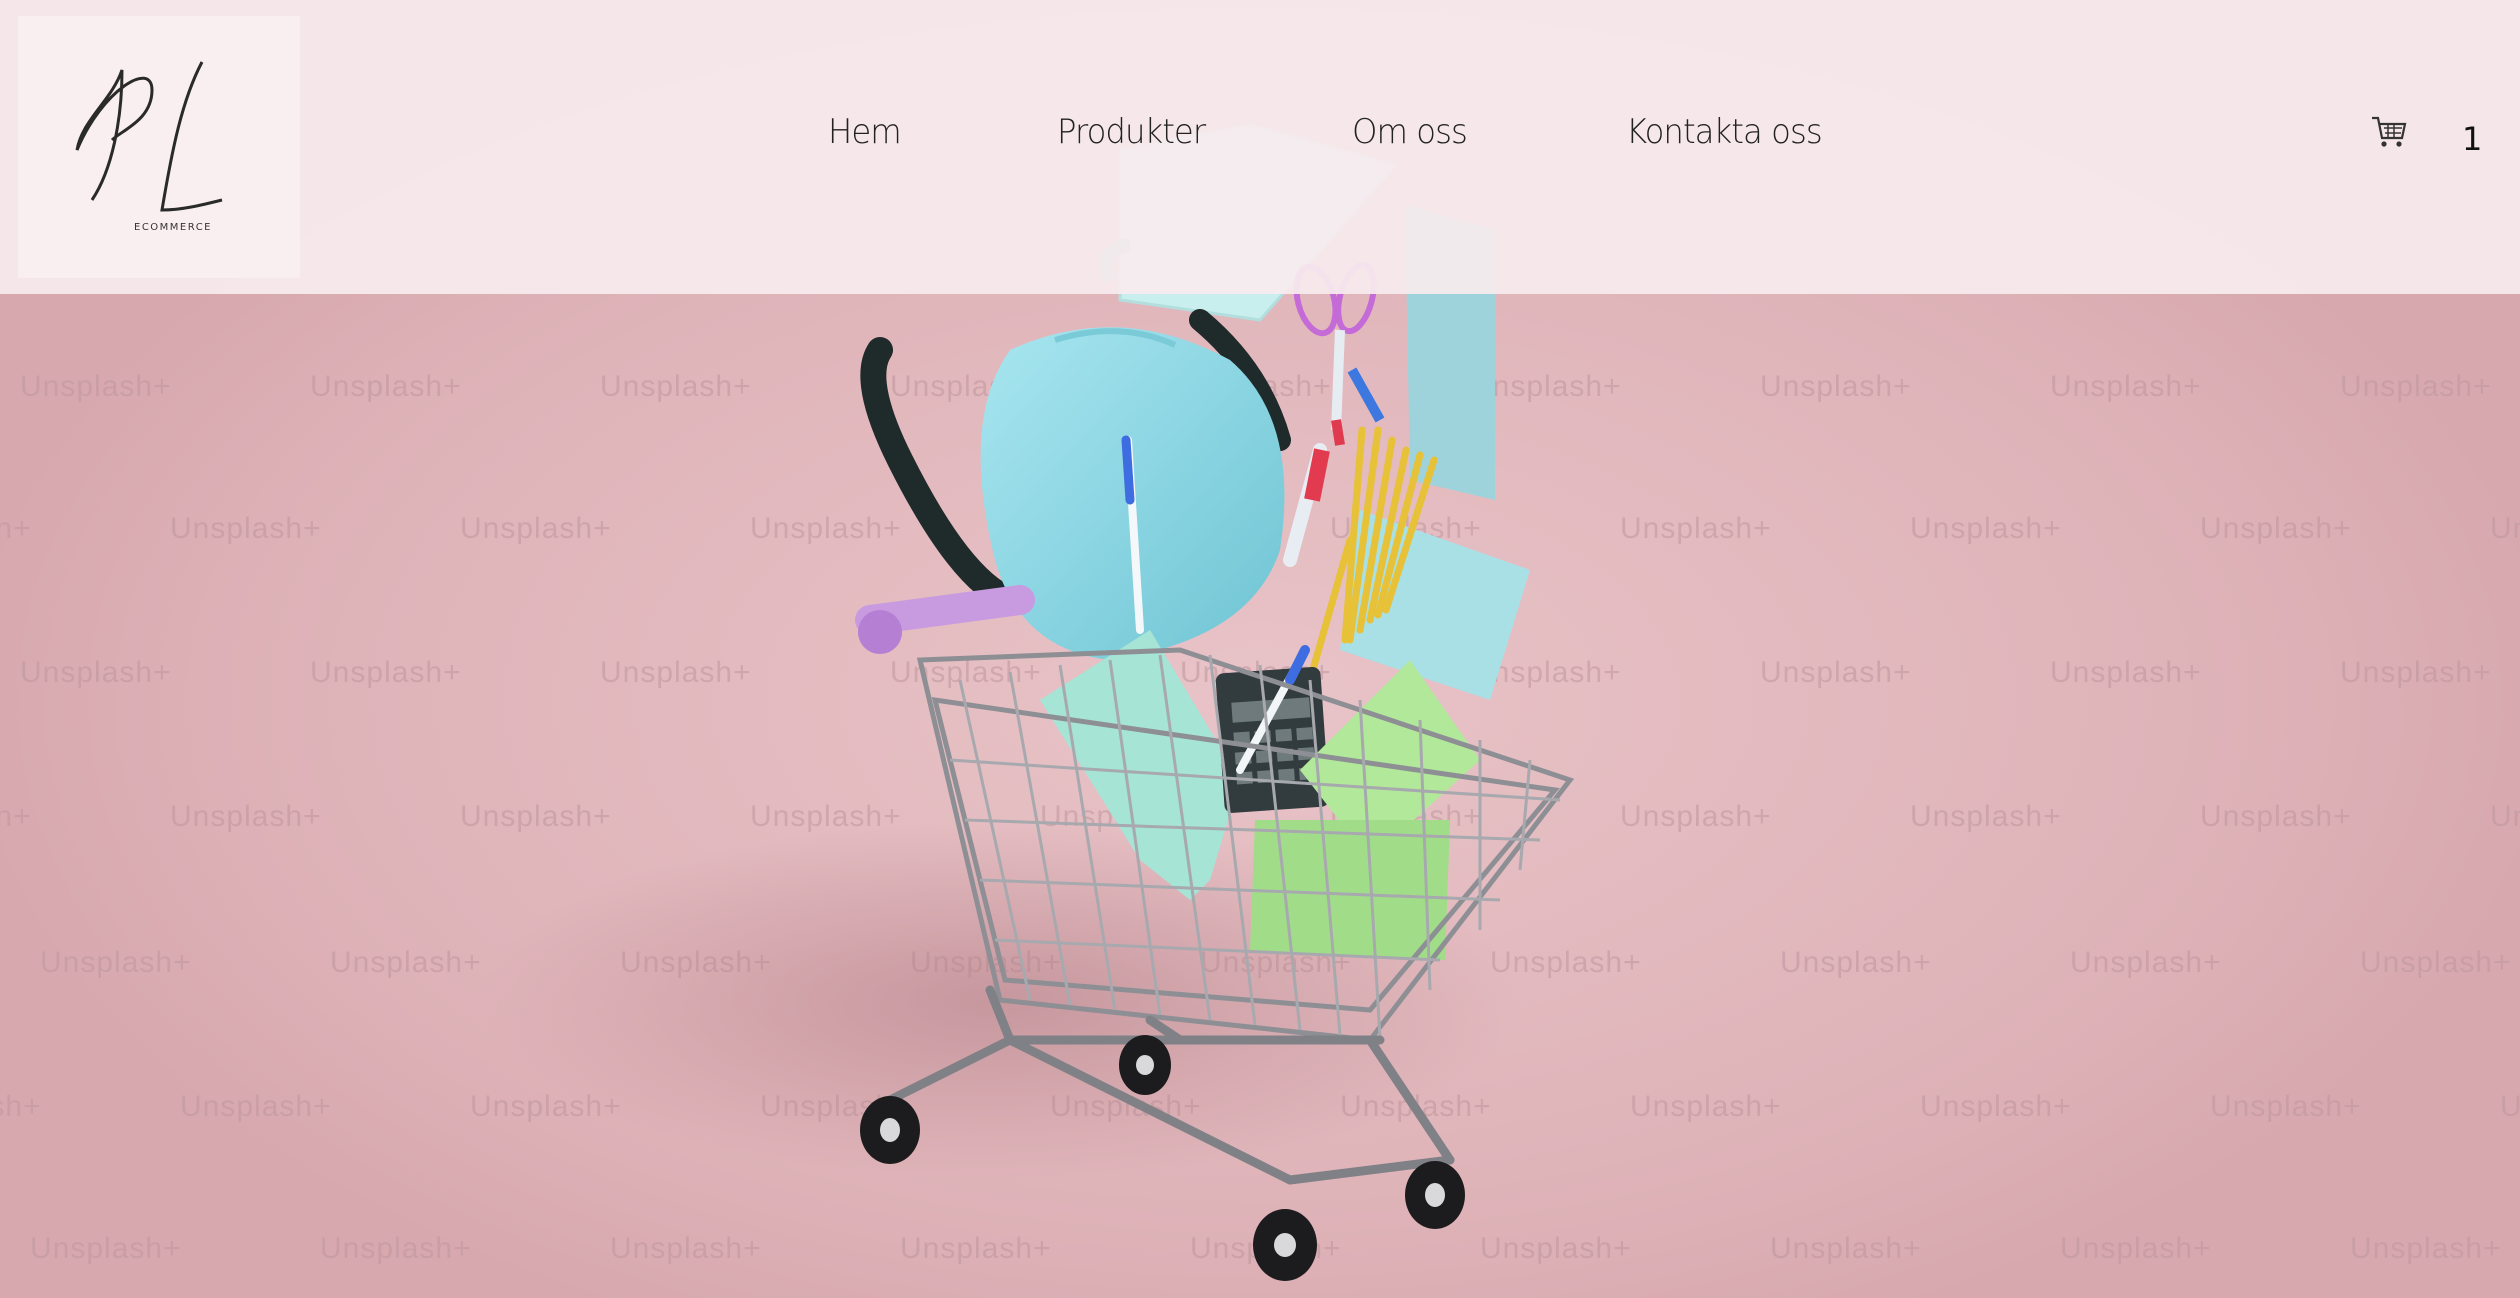 This screenshot has width=2520, height=1298. Describe the element at coordinates (1131, 132) in the screenshot. I see `nav-link-produkter: Produkter` at that location.